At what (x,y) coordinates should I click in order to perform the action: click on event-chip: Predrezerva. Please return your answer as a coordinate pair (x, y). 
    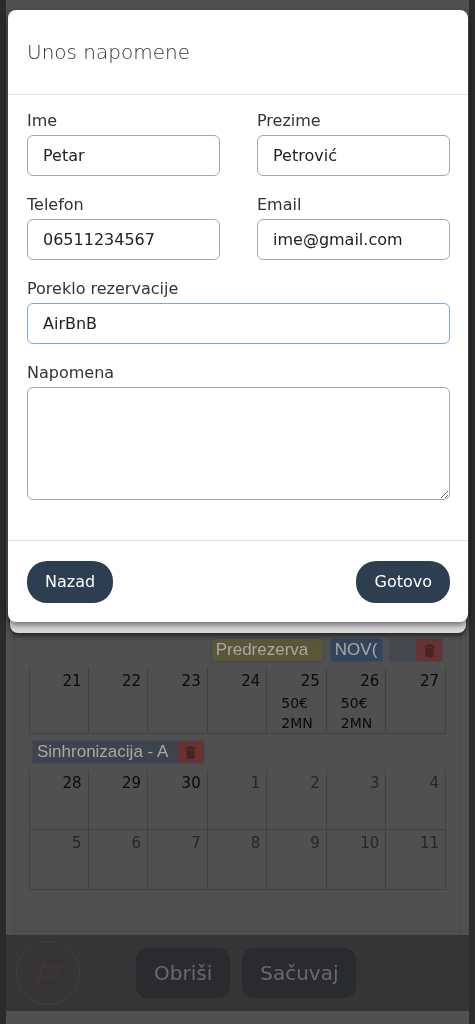
    Looking at the image, I should click on (267, 650).